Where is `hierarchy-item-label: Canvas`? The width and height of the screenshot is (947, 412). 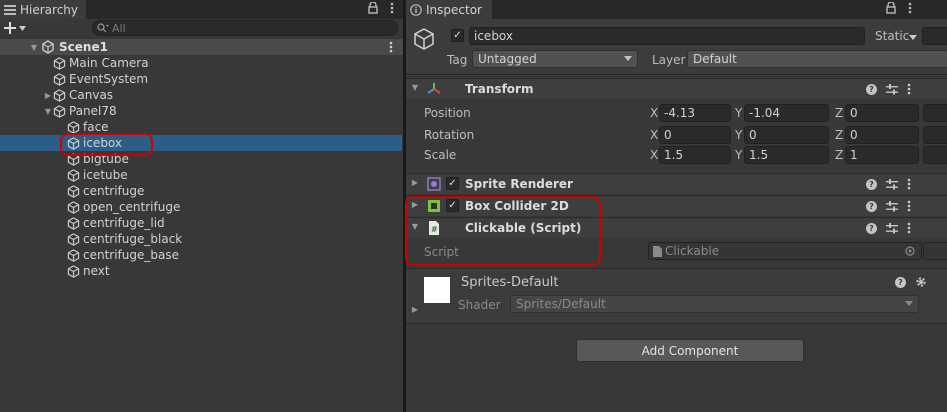 hierarchy-item-label: Canvas is located at coordinates (91, 95).